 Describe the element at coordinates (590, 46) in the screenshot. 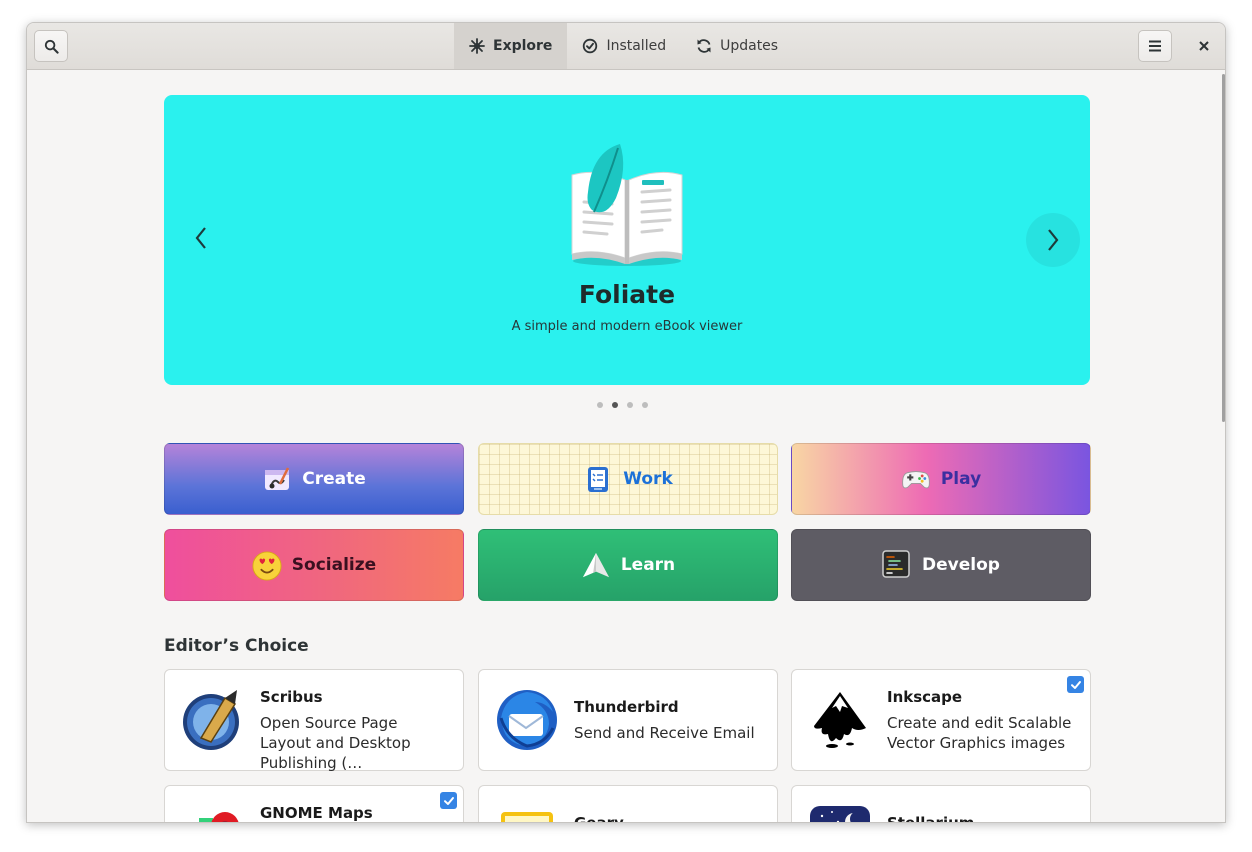

I see `installed-icon` at that location.